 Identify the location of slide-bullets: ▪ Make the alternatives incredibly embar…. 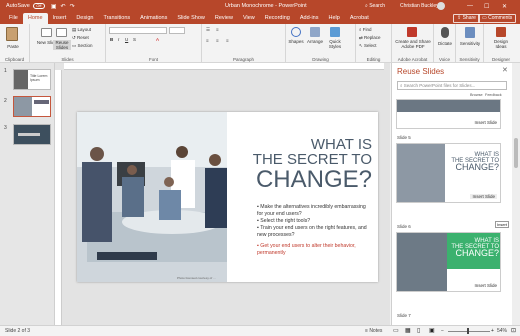
(313, 230).